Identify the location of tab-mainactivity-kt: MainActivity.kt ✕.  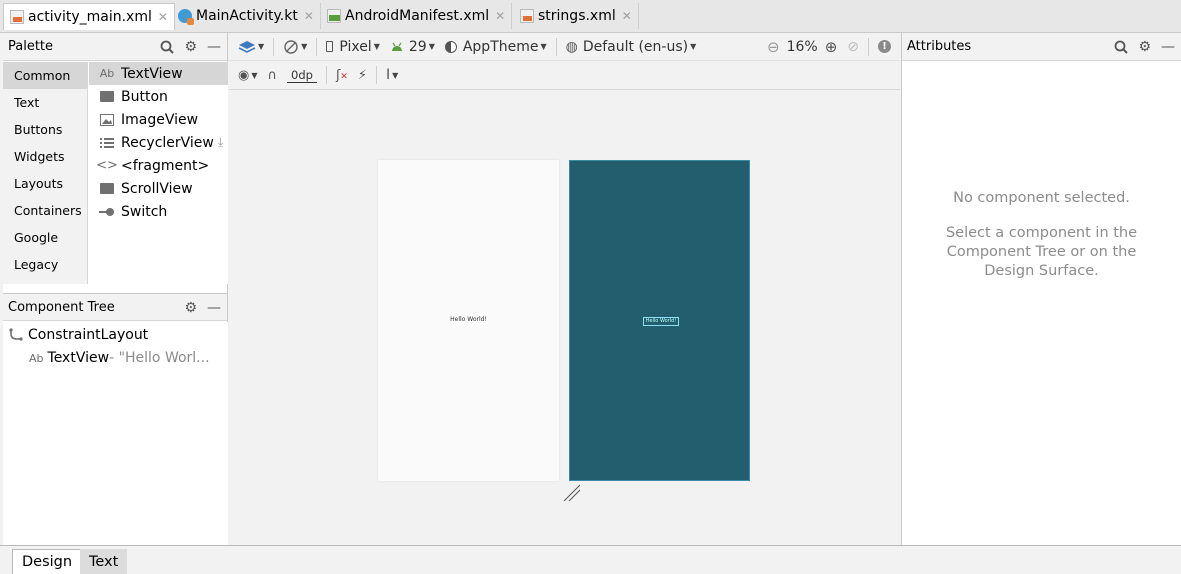
(246, 16).